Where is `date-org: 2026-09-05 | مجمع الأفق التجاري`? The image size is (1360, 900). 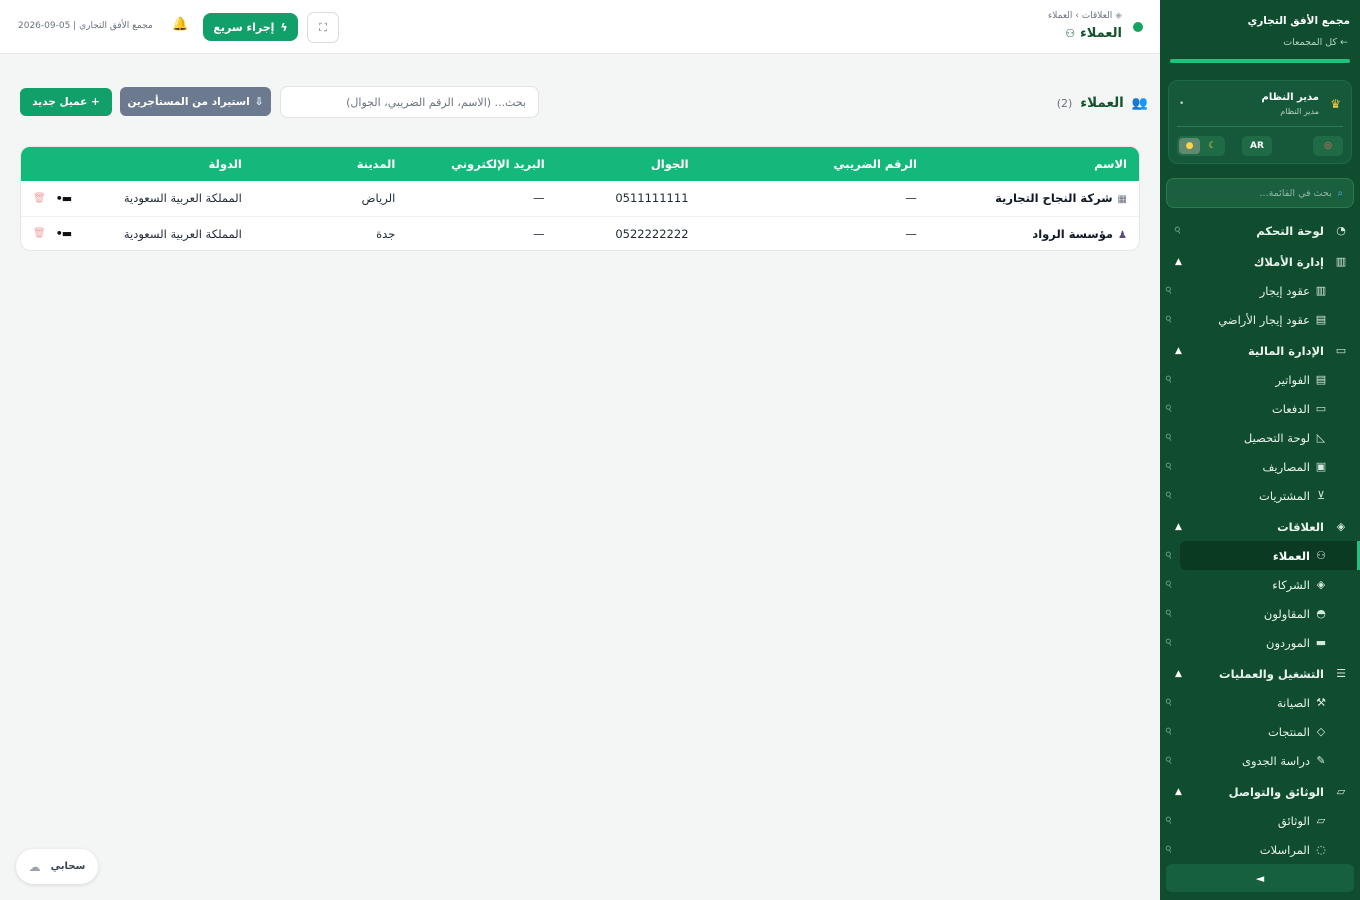
date-org: 2026-09-05 | مجمع الأفق التجاري is located at coordinates (85, 26).